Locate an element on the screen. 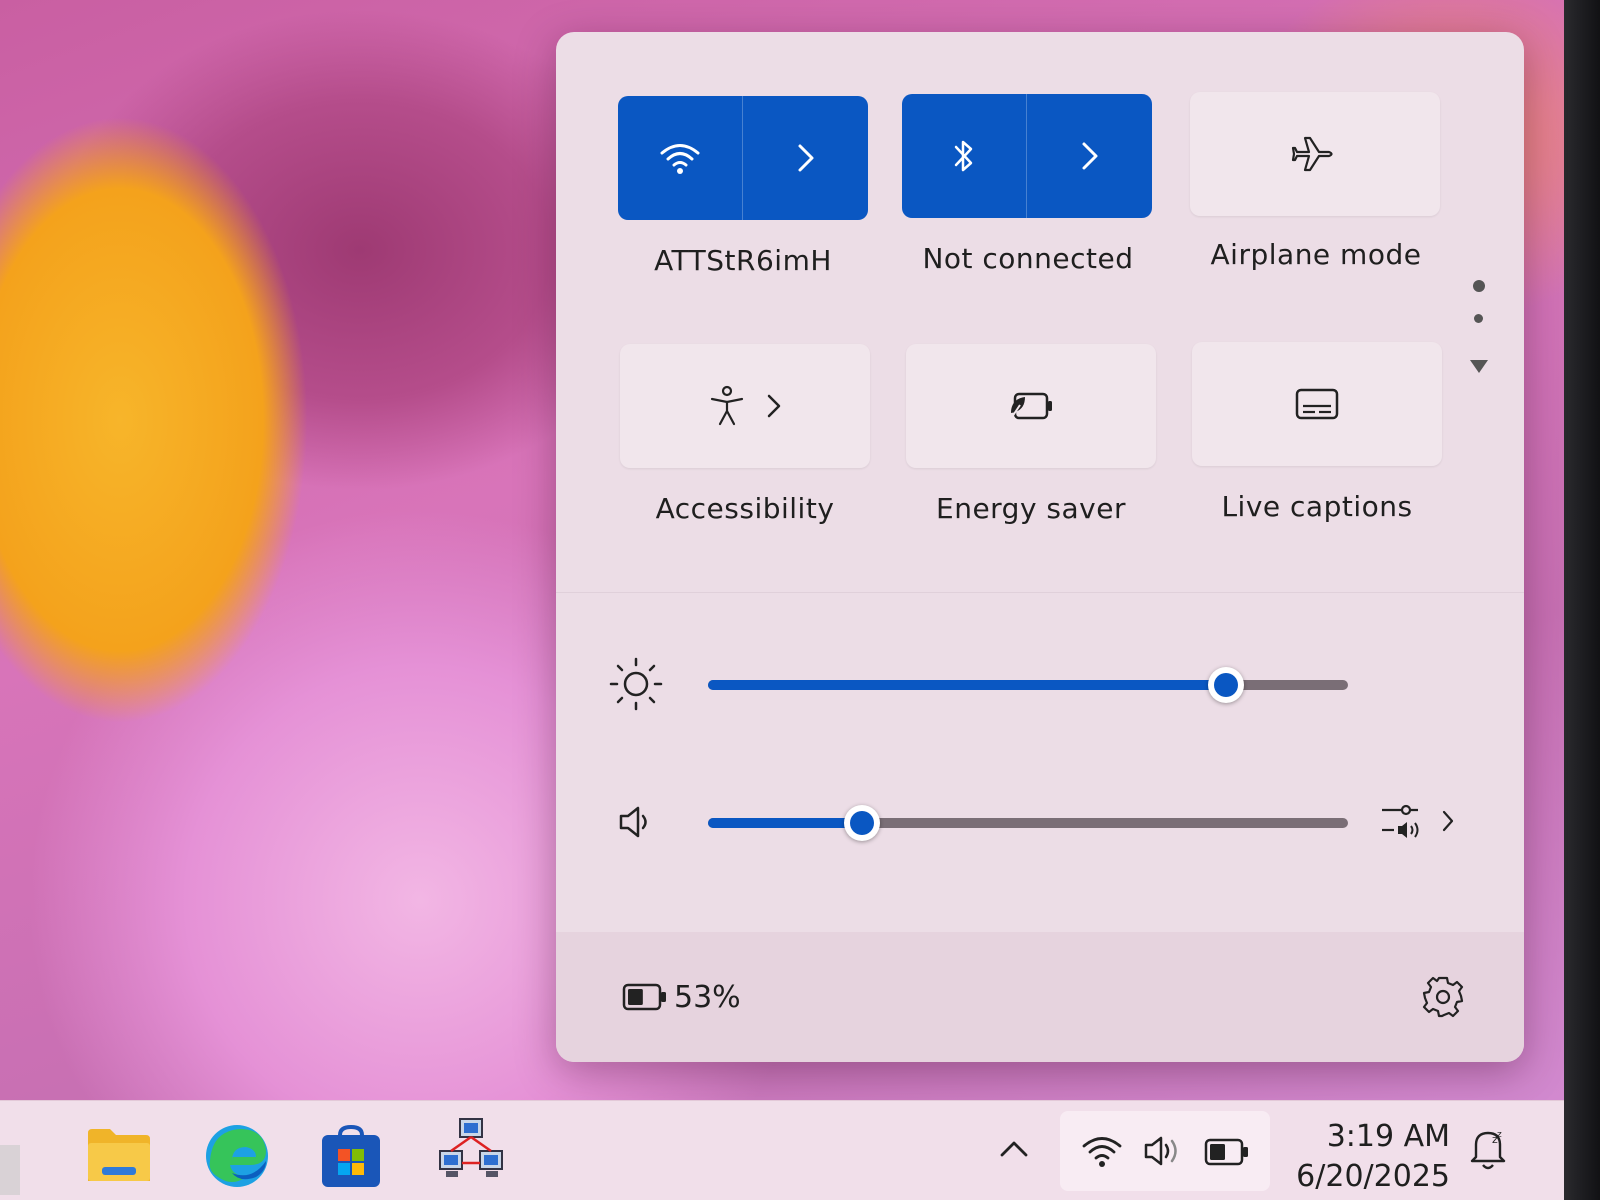 This screenshot has height=1200, width=1600. energy-saver-tile-label: Energy saver is located at coordinates (1031, 508).